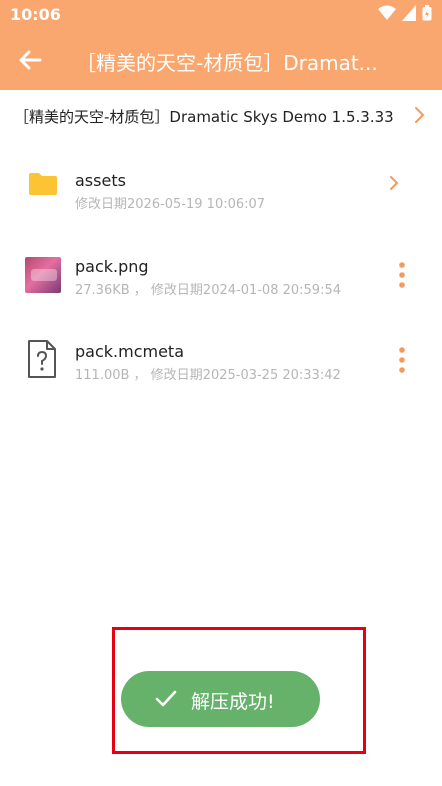 The width and height of the screenshot is (442, 786). What do you see at coordinates (233, 702) in the screenshot?
I see `toast-text: 解压成功!` at bounding box center [233, 702].